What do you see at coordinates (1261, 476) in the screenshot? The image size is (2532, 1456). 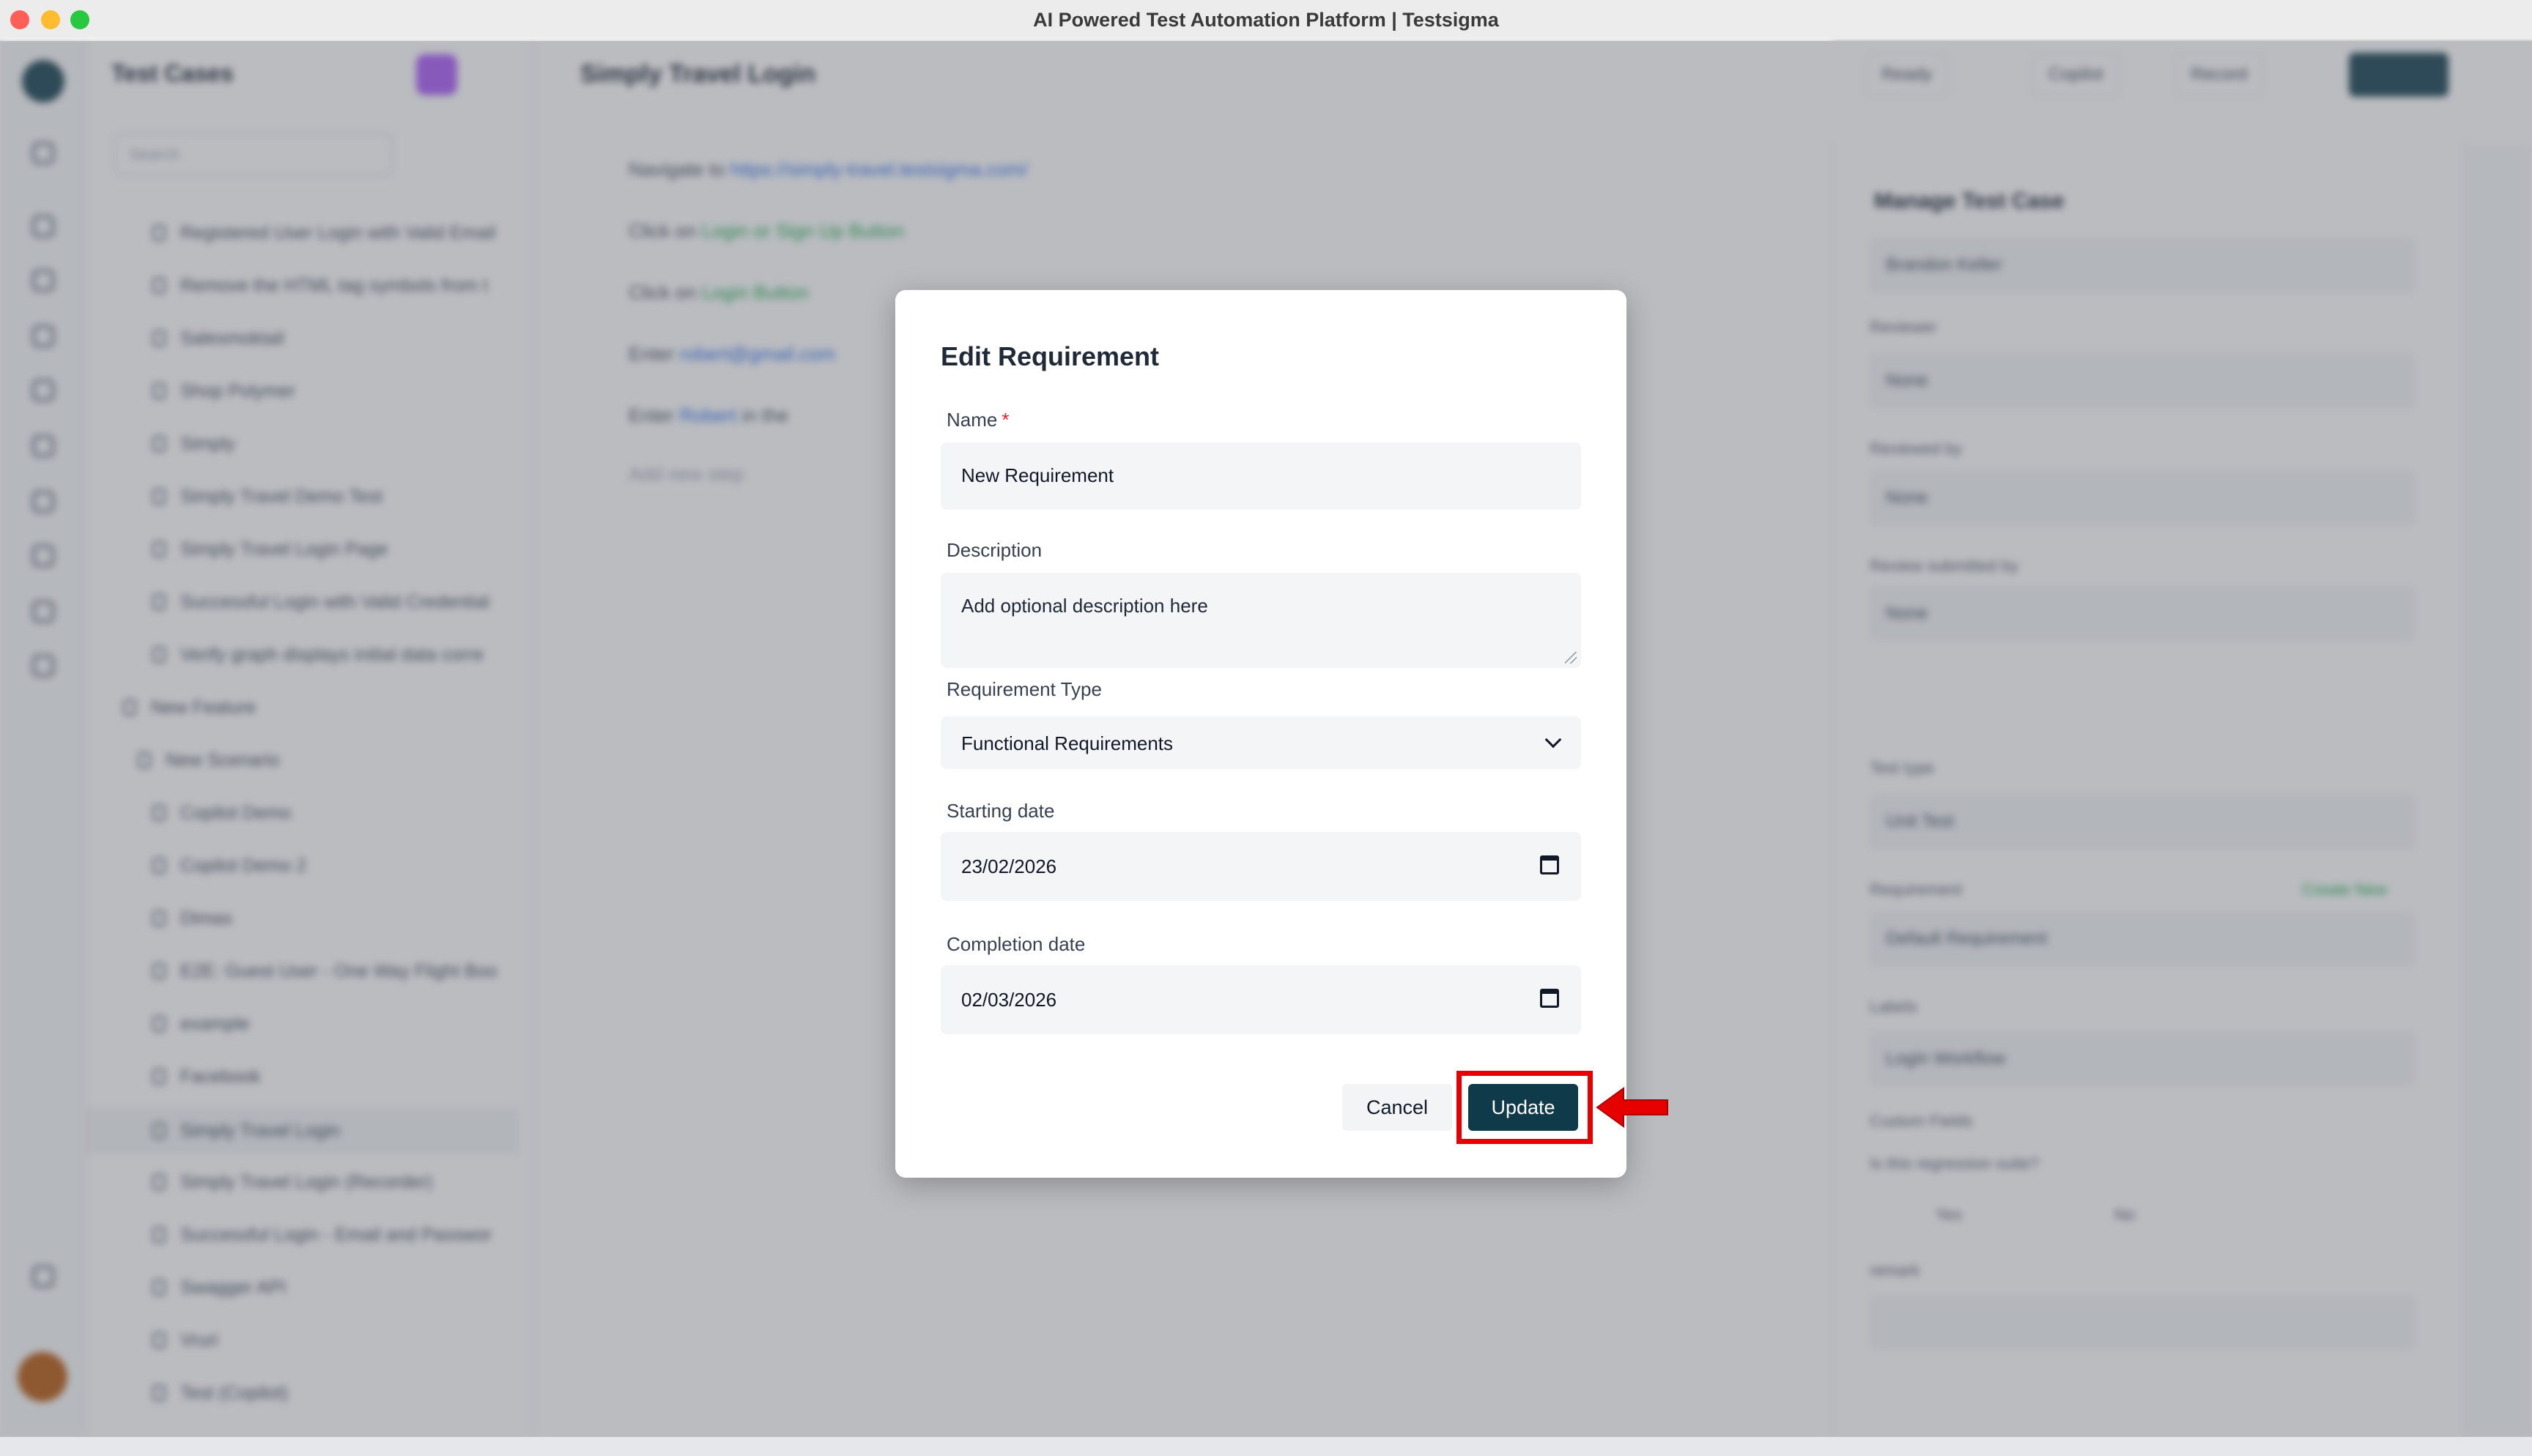 I see `name-field: New Requirement` at bounding box center [1261, 476].